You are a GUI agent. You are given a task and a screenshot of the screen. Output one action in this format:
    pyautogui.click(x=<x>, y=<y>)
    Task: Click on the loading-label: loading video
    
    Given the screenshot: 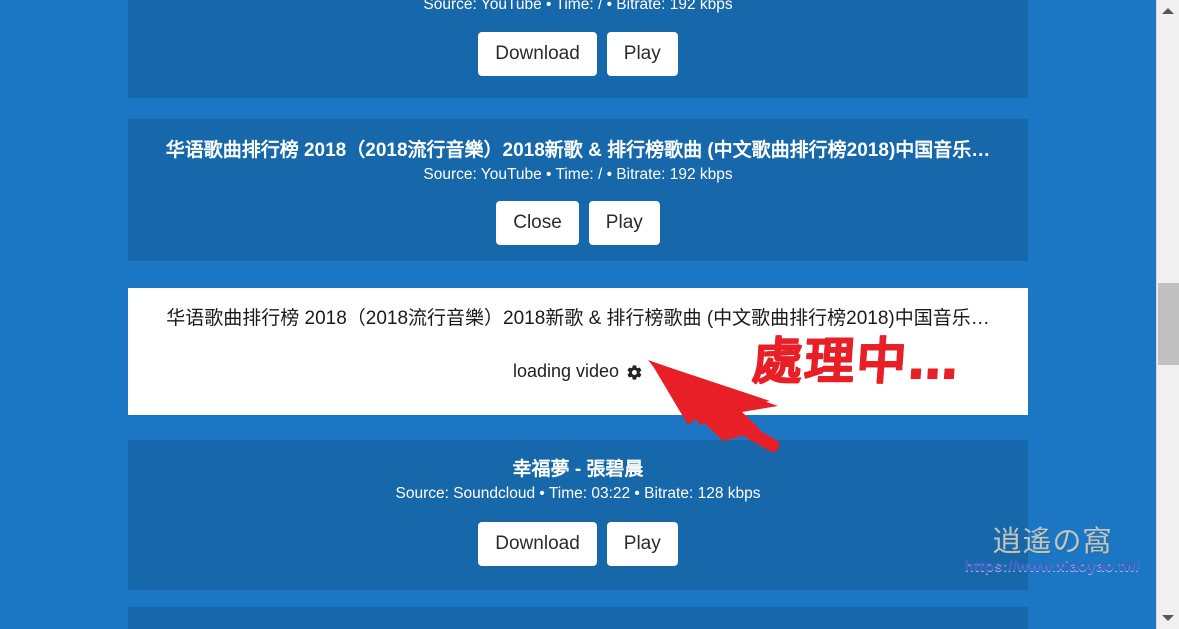 What is the action you would take?
    pyautogui.click(x=566, y=371)
    